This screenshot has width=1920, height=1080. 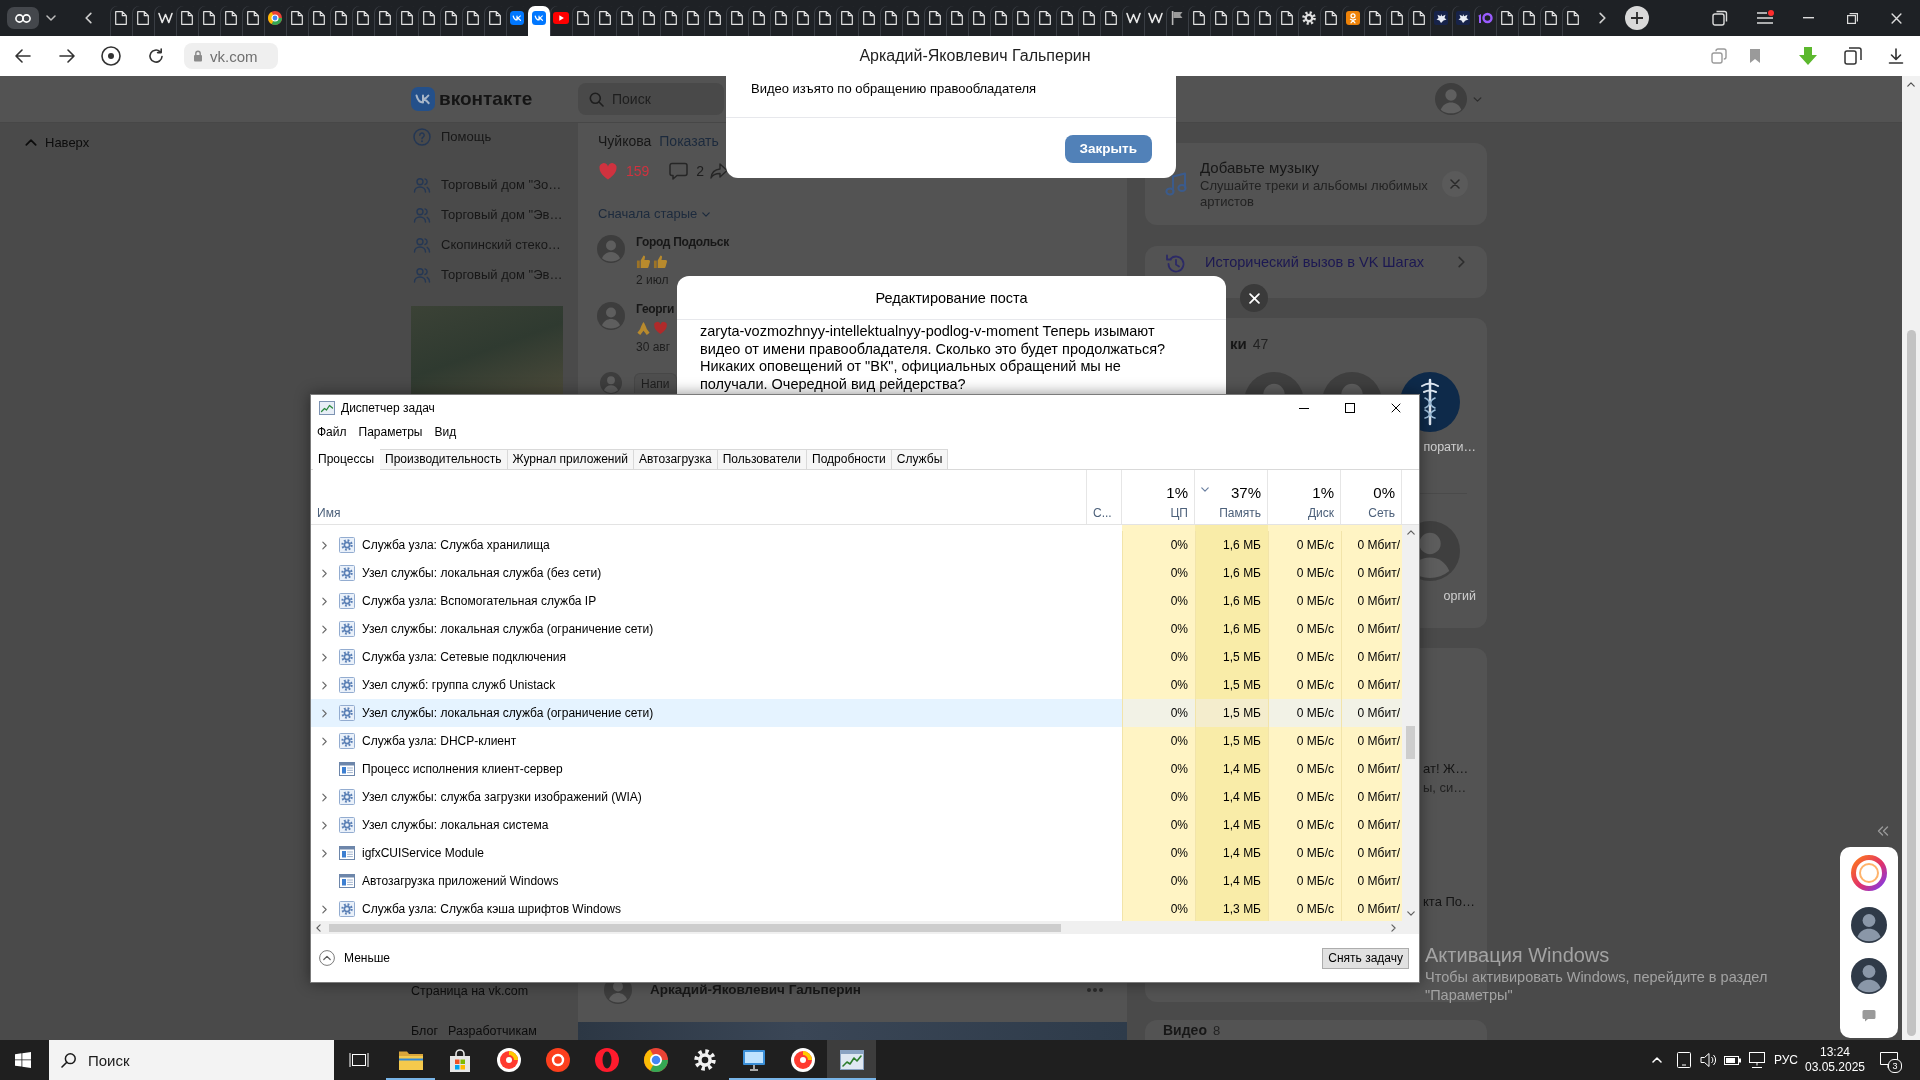 I want to click on menu-item: Параметры, so click(x=390, y=432).